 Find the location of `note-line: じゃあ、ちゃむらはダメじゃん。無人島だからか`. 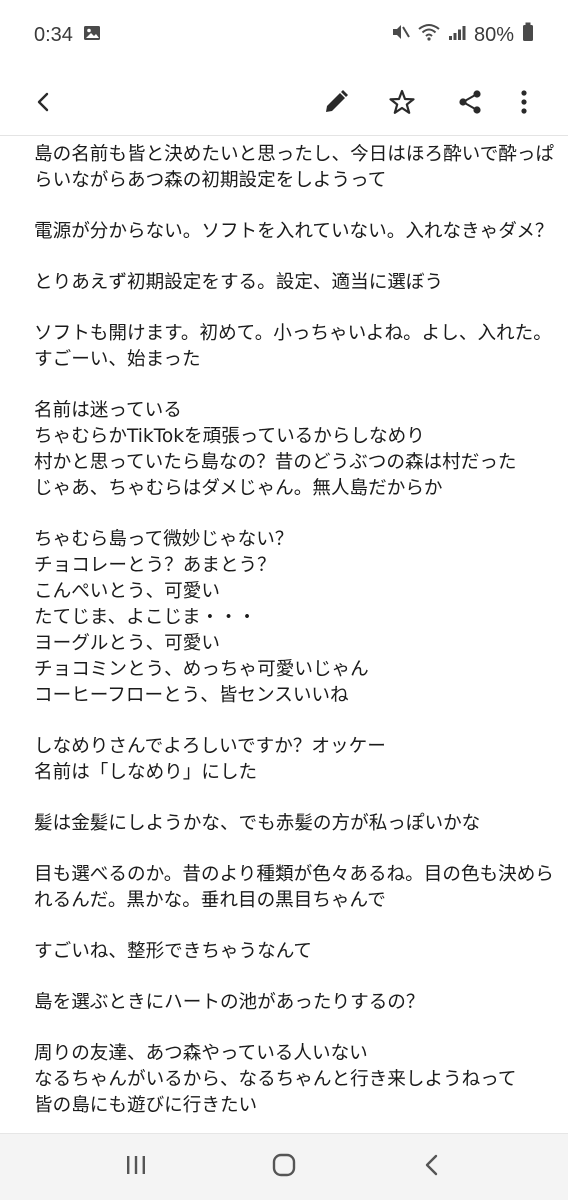

note-line: じゃあ、ちゃむらはダメじゃん。無人島だからか is located at coordinates (238, 488).